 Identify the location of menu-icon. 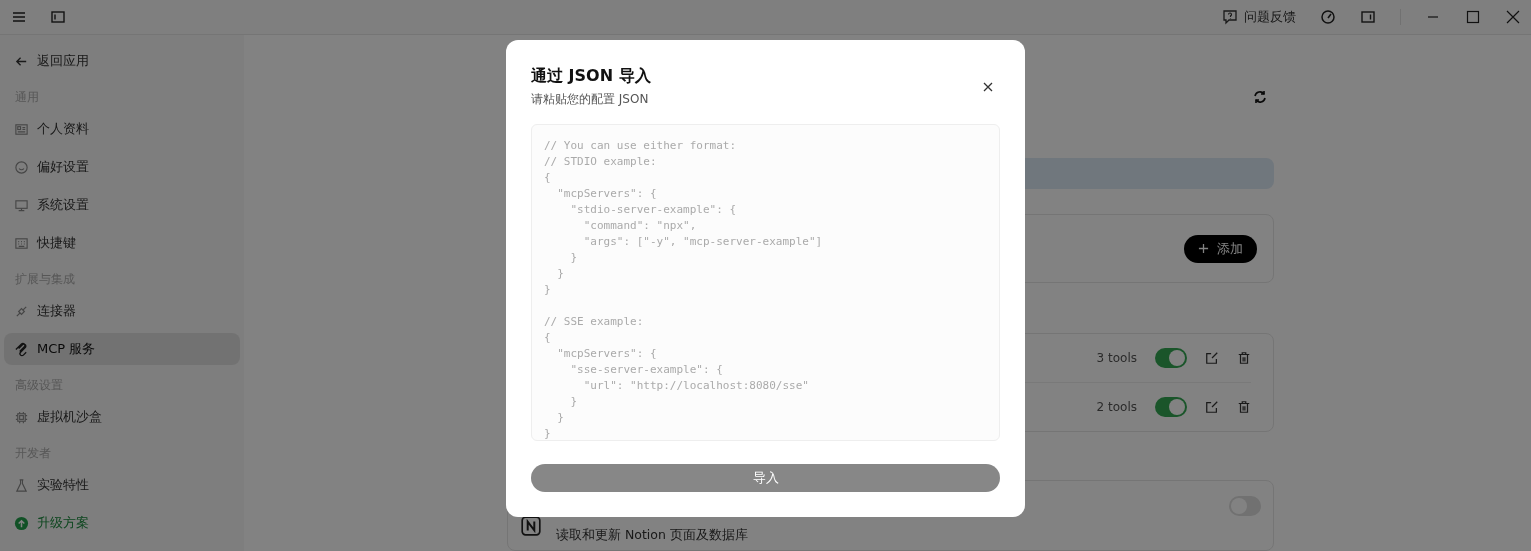
(19, 17).